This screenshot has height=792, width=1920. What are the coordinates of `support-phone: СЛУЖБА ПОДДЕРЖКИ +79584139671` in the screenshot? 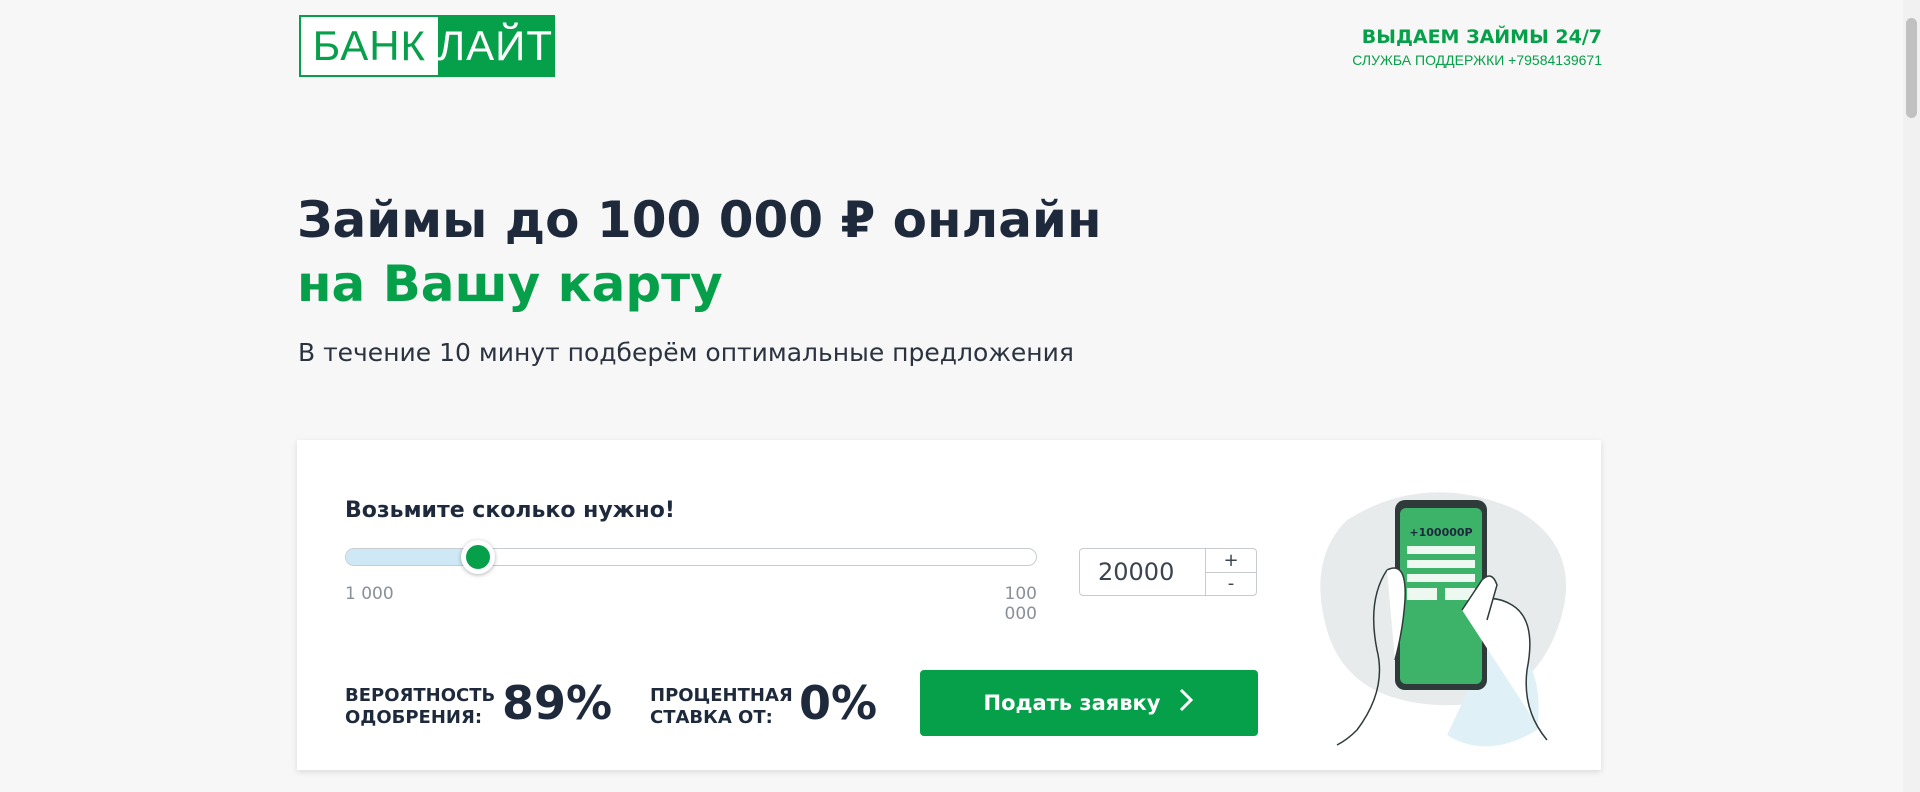 It's located at (1477, 60).